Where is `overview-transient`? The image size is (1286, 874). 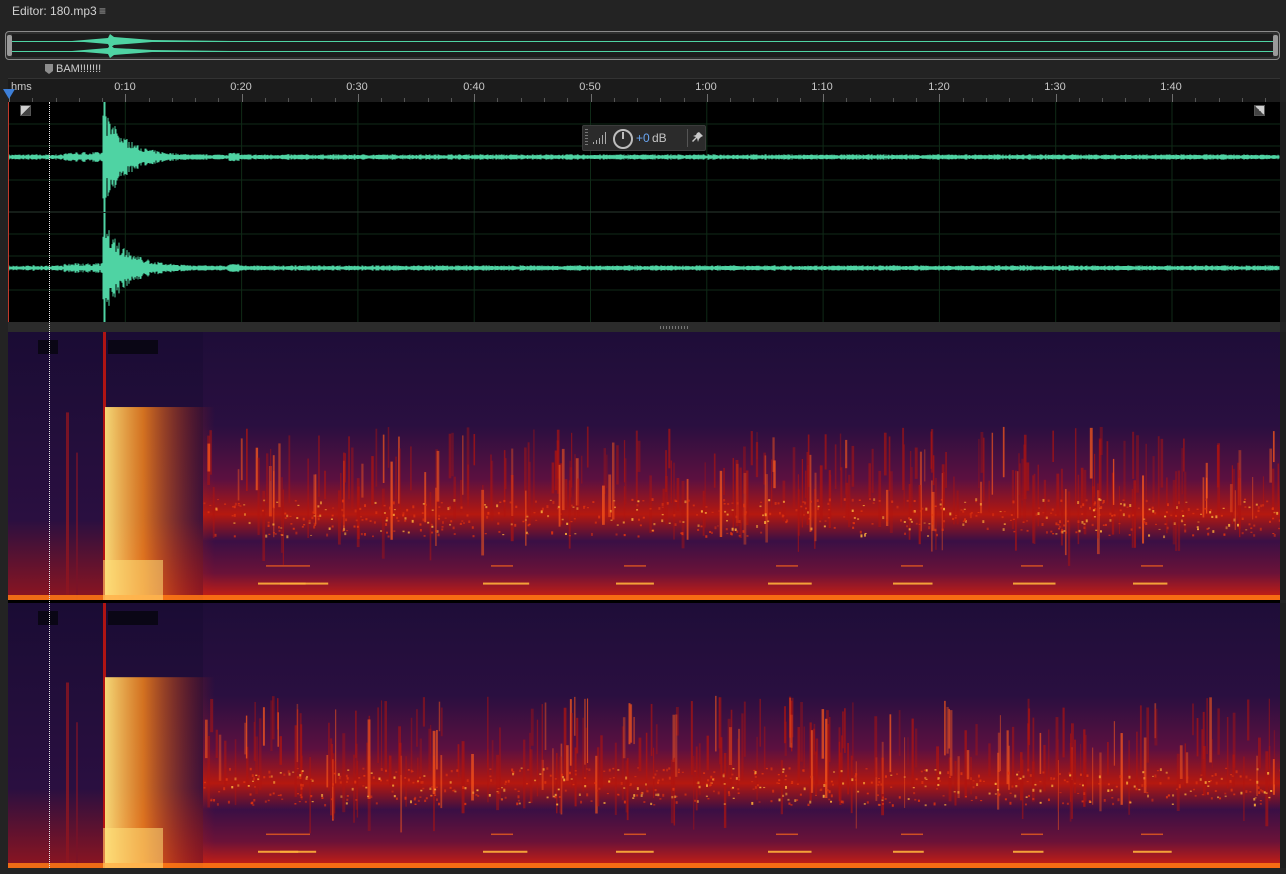
overview-transient is located at coordinates (152, 46).